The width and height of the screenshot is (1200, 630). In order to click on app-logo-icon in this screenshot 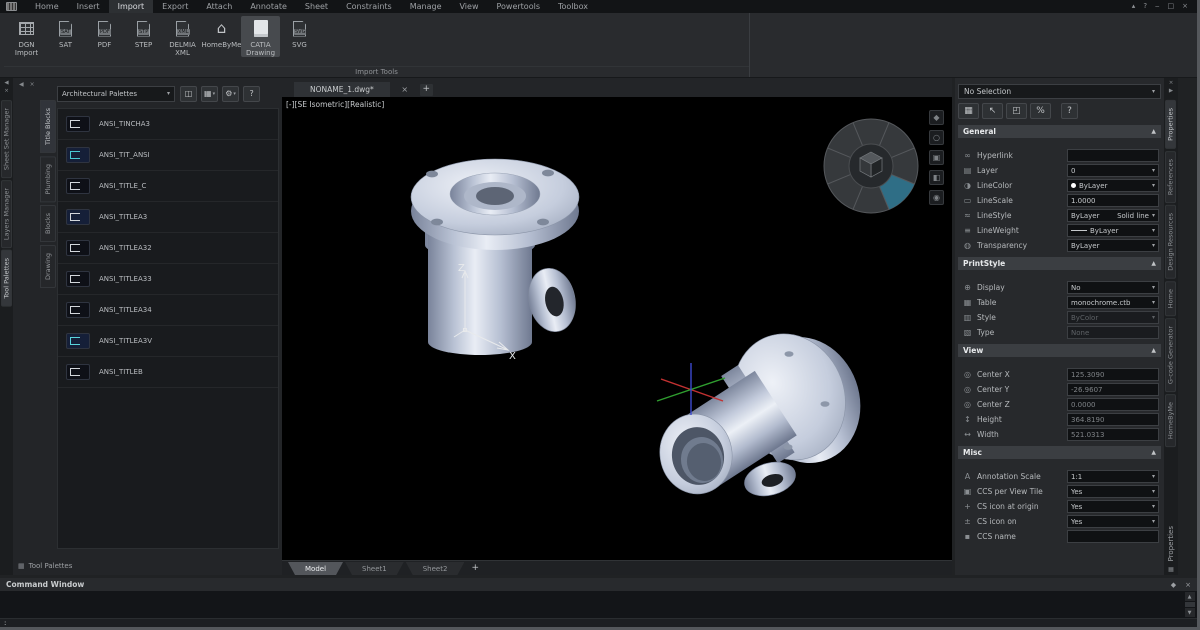, I will do `click(11, 6)`.